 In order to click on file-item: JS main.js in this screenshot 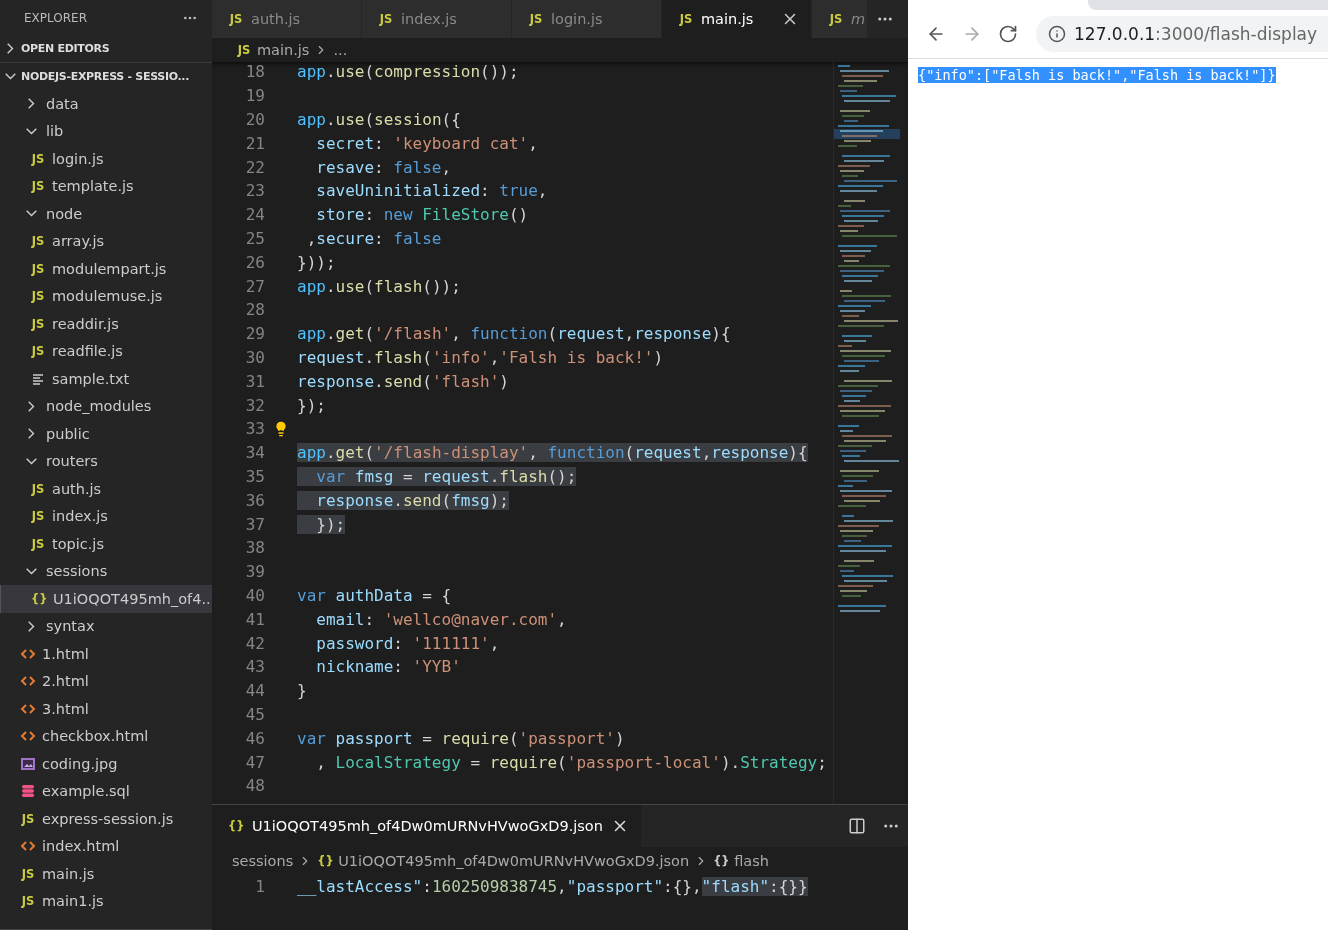, I will do `click(106, 874)`.